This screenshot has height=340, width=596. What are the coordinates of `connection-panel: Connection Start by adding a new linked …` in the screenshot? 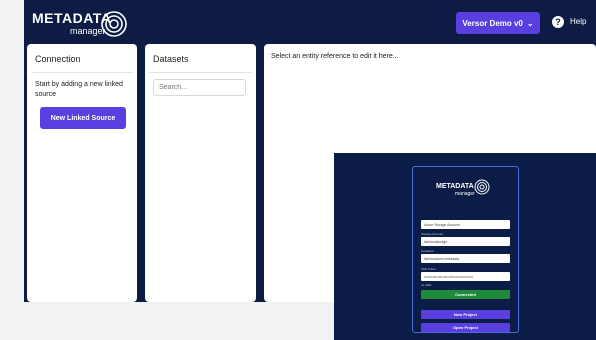 It's located at (82, 173).